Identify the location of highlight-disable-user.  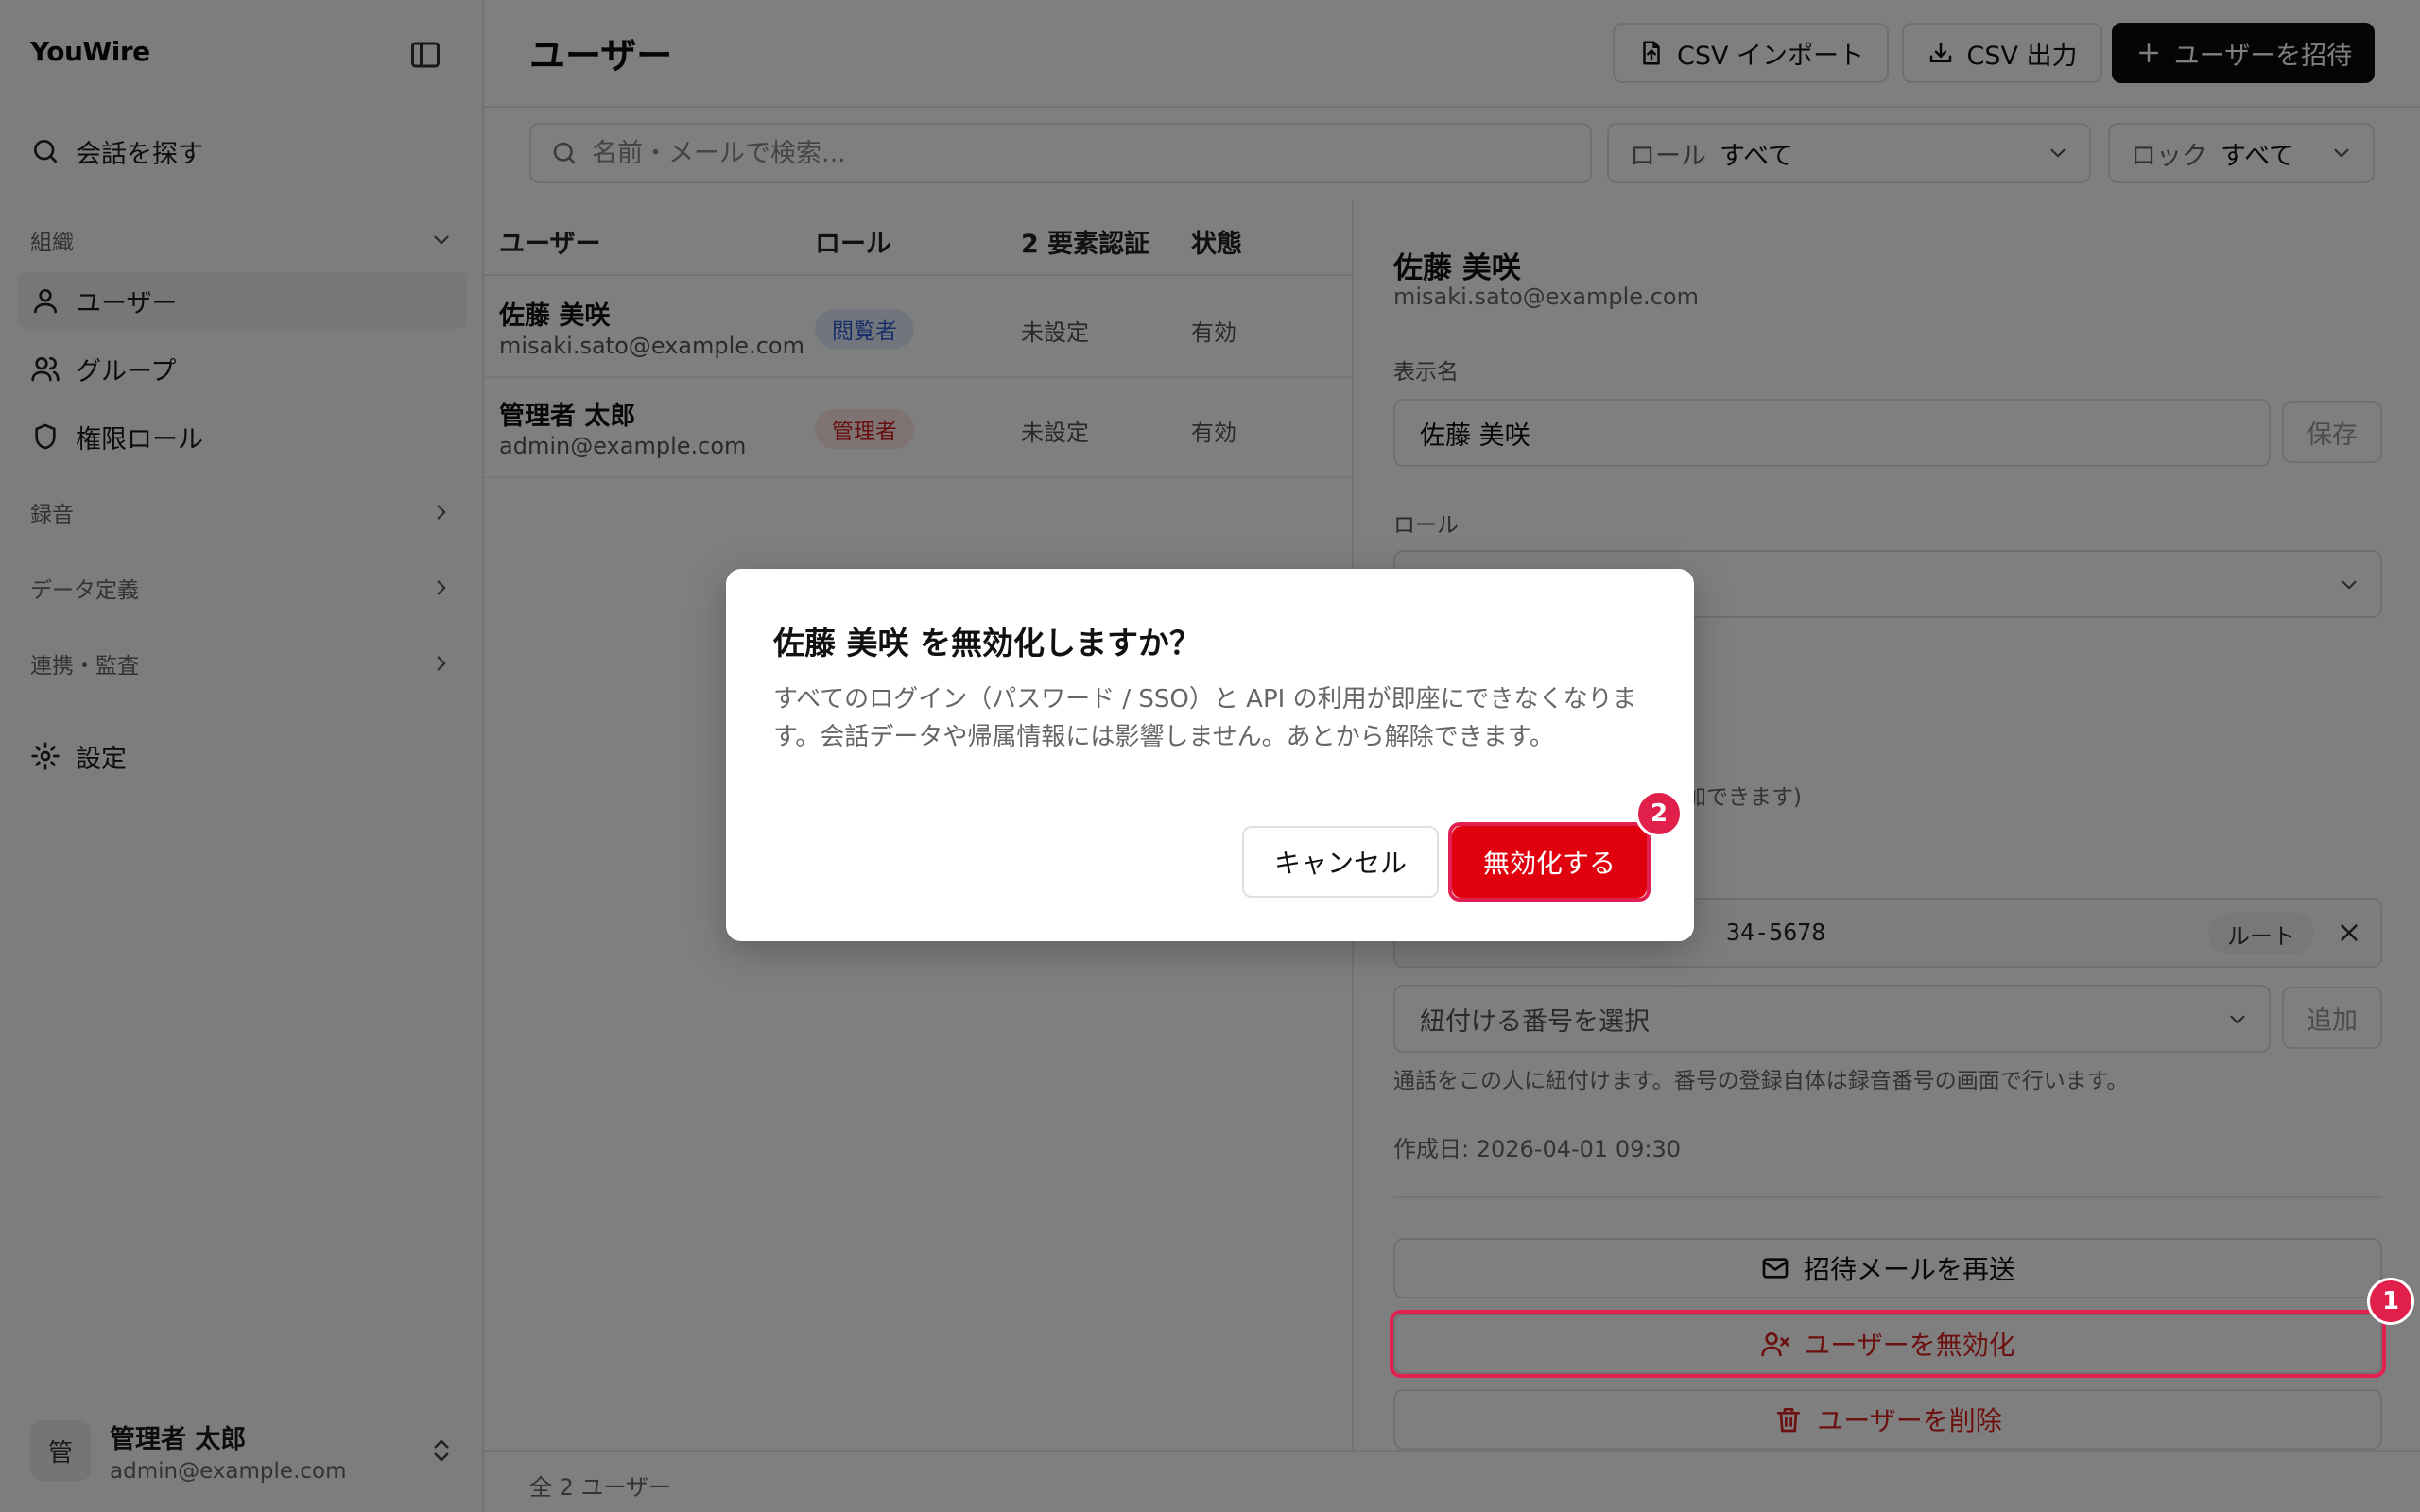
(1888, 1344).